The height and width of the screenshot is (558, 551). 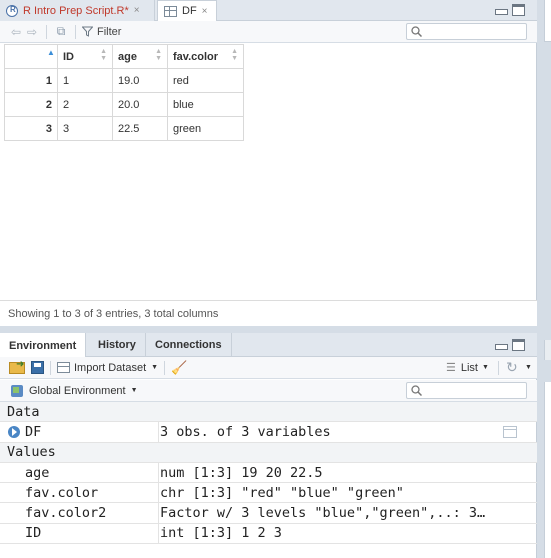 I want to click on value-text: chr [1:3] "red" "blue" "green", so click(x=282, y=492).